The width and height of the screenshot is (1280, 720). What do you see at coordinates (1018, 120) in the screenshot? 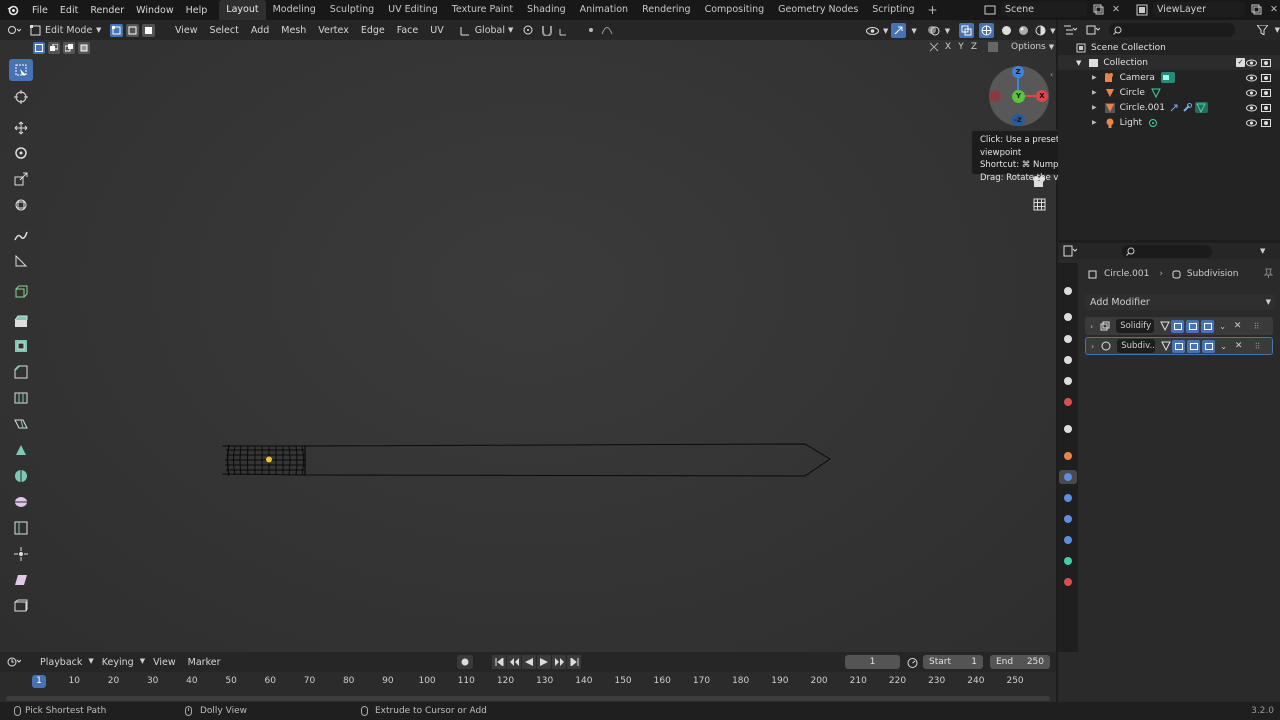
I see `gizmo-neg-z-axis: -Z` at bounding box center [1018, 120].